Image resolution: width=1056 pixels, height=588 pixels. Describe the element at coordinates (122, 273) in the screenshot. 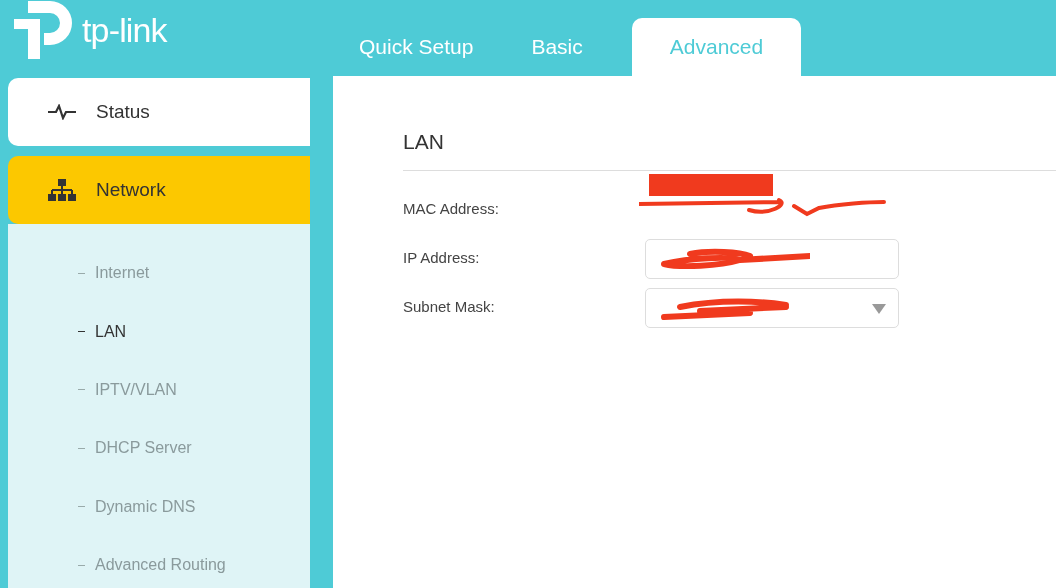

I see `submenu-label: Internet` at that location.